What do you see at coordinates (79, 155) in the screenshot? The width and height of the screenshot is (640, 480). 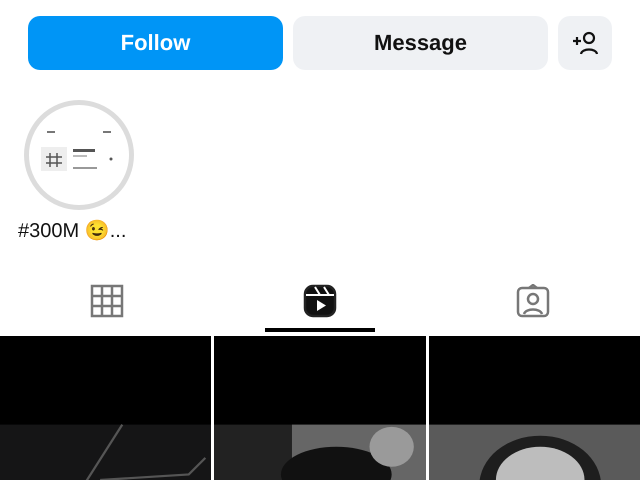 I see `highlight-ring` at bounding box center [79, 155].